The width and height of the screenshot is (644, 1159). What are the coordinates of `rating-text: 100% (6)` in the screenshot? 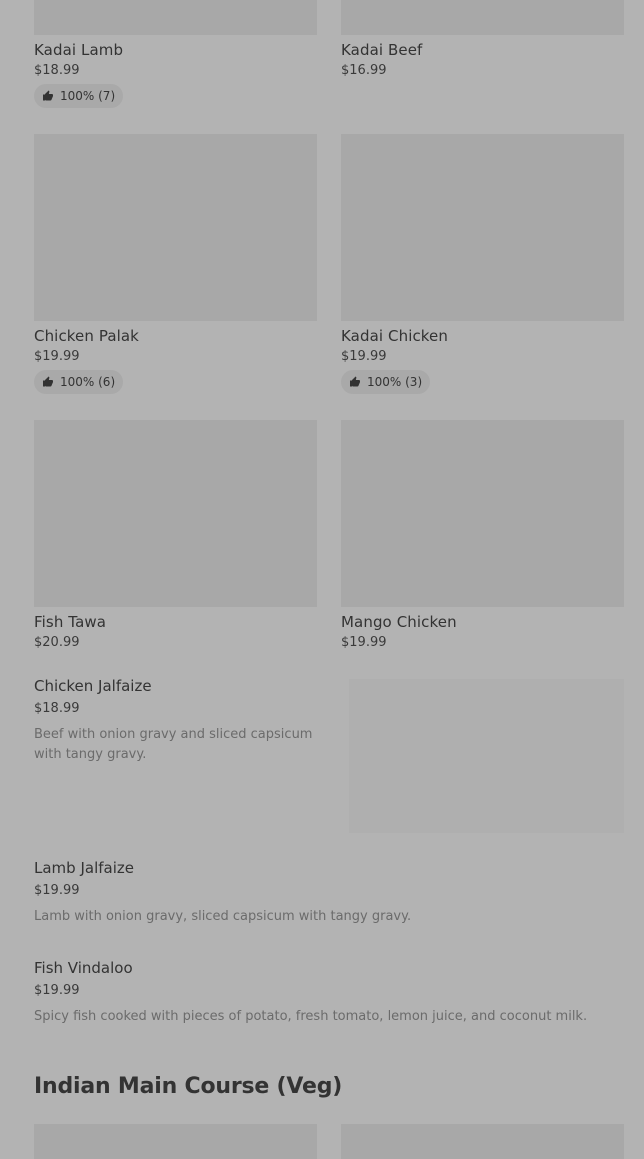 It's located at (88, 382).